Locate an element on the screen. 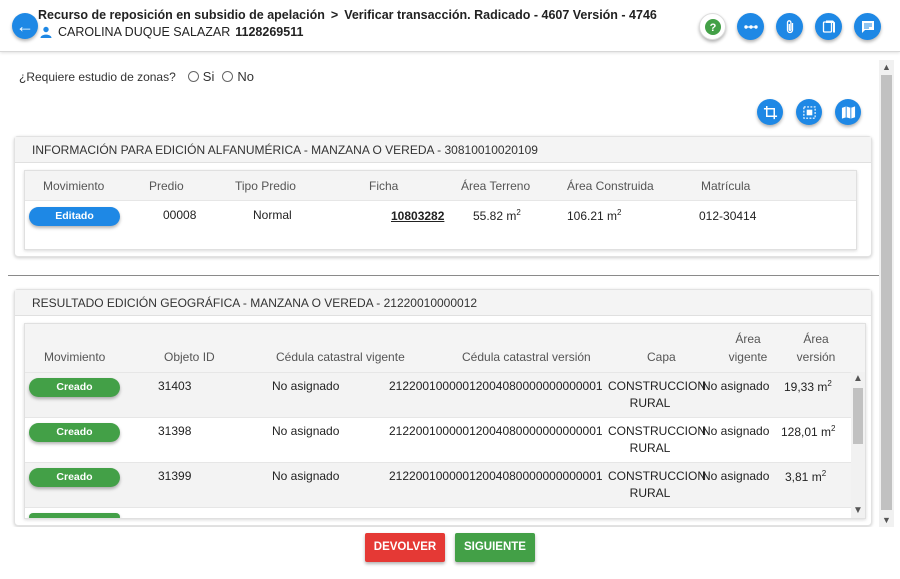  area-construida-value: 106.21 m is located at coordinates (592, 216).